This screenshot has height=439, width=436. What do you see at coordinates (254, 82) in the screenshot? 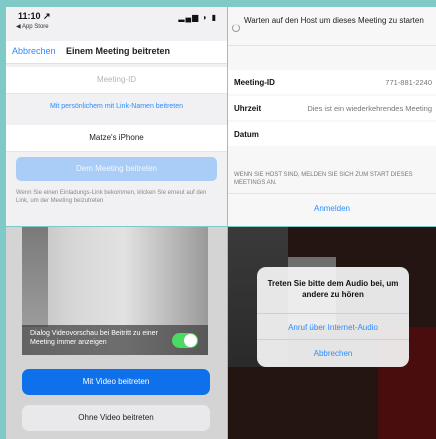
I see `meeting-id-label: Meeting-ID` at bounding box center [254, 82].